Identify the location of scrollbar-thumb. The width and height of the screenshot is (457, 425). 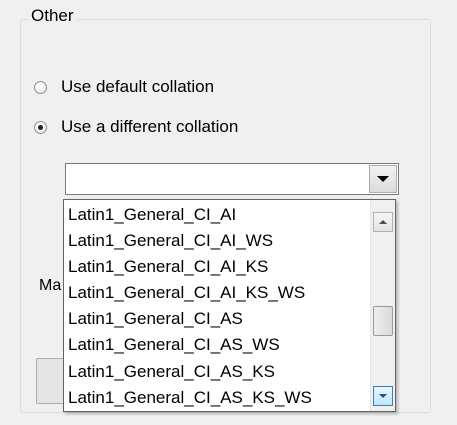
(383, 321).